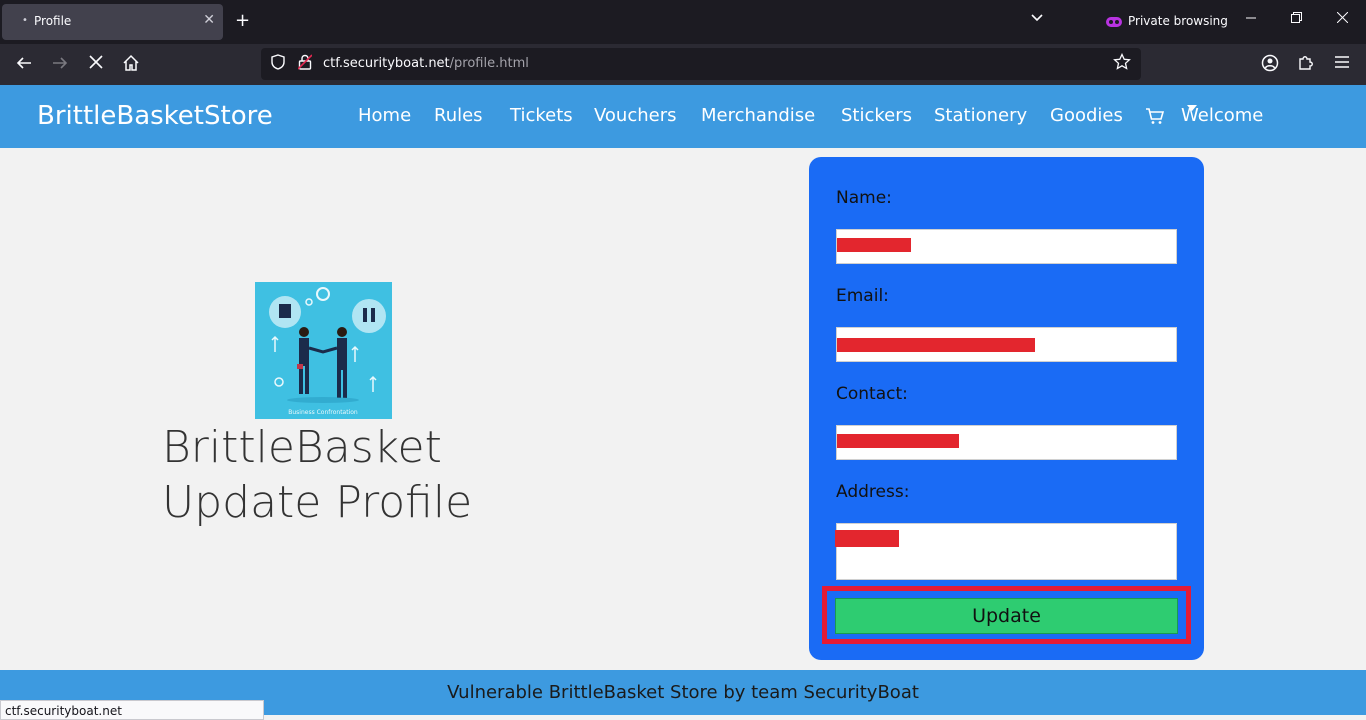  What do you see at coordinates (1251, 19) in the screenshot?
I see `minimize-window-icon` at bounding box center [1251, 19].